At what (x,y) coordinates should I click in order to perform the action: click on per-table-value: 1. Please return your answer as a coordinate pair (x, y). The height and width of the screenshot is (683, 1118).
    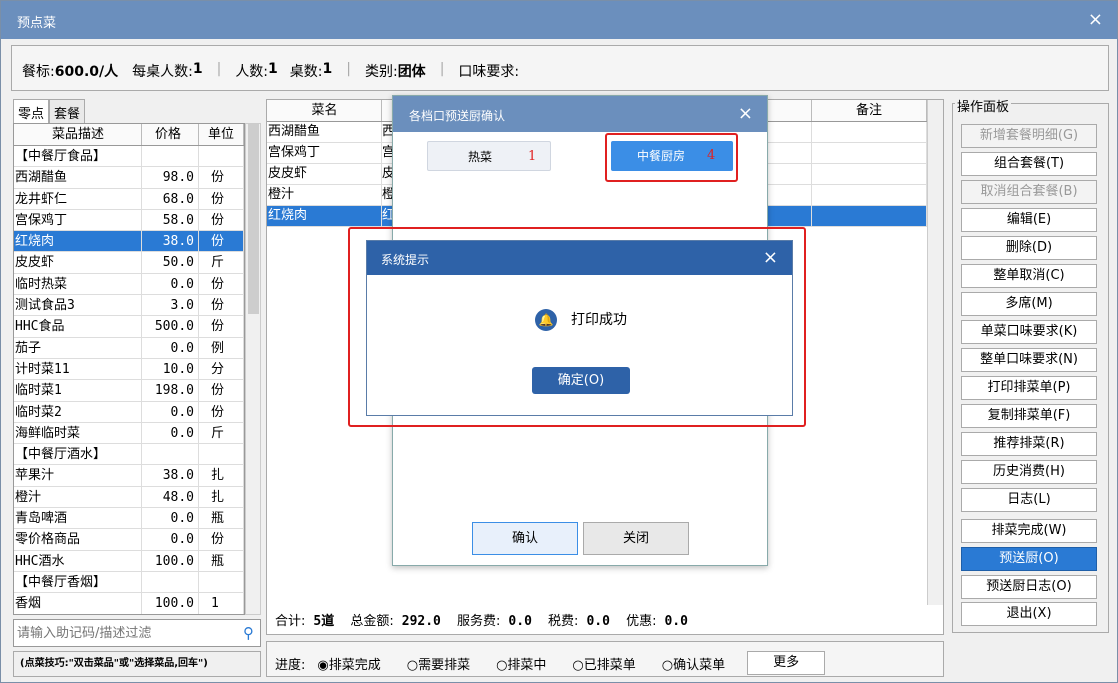
    Looking at the image, I should click on (197, 69).